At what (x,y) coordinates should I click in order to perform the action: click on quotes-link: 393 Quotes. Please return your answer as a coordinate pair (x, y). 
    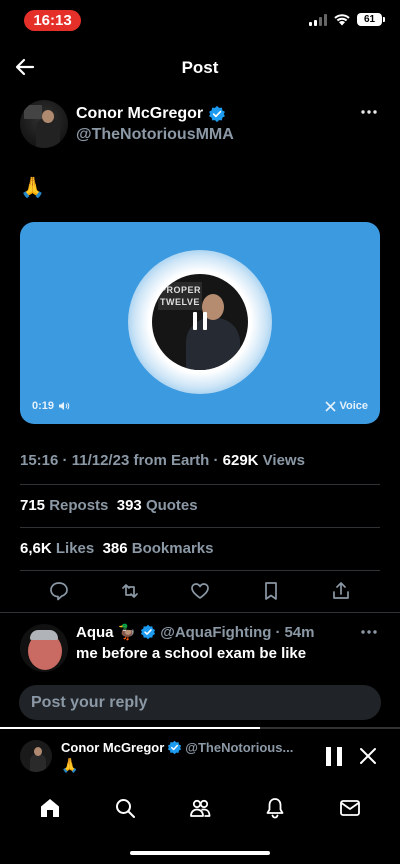
    Looking at the image, I should click on (157, 505).